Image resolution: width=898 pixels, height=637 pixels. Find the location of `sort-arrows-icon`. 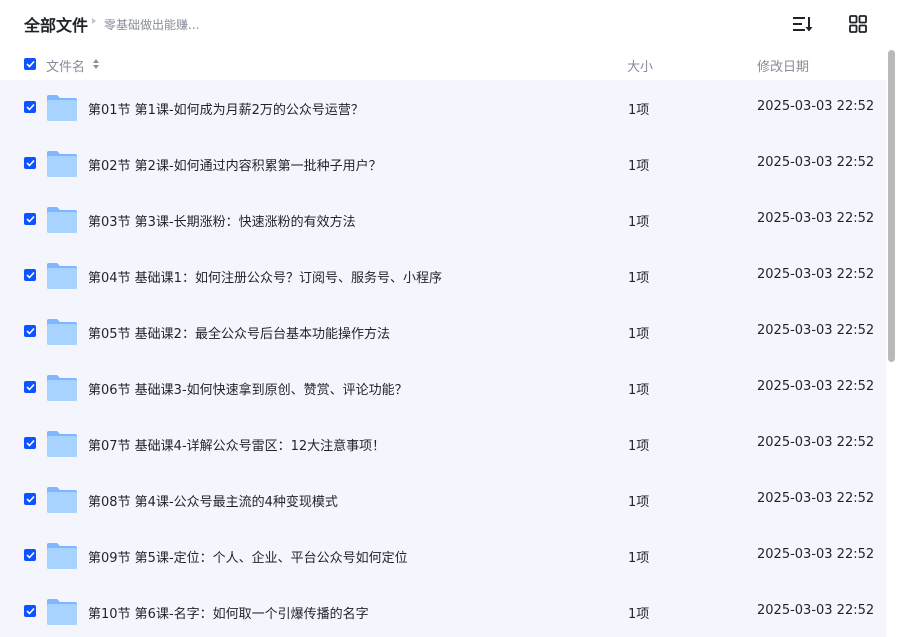

sort-arrows-icon is located at coordinates (96, 64).